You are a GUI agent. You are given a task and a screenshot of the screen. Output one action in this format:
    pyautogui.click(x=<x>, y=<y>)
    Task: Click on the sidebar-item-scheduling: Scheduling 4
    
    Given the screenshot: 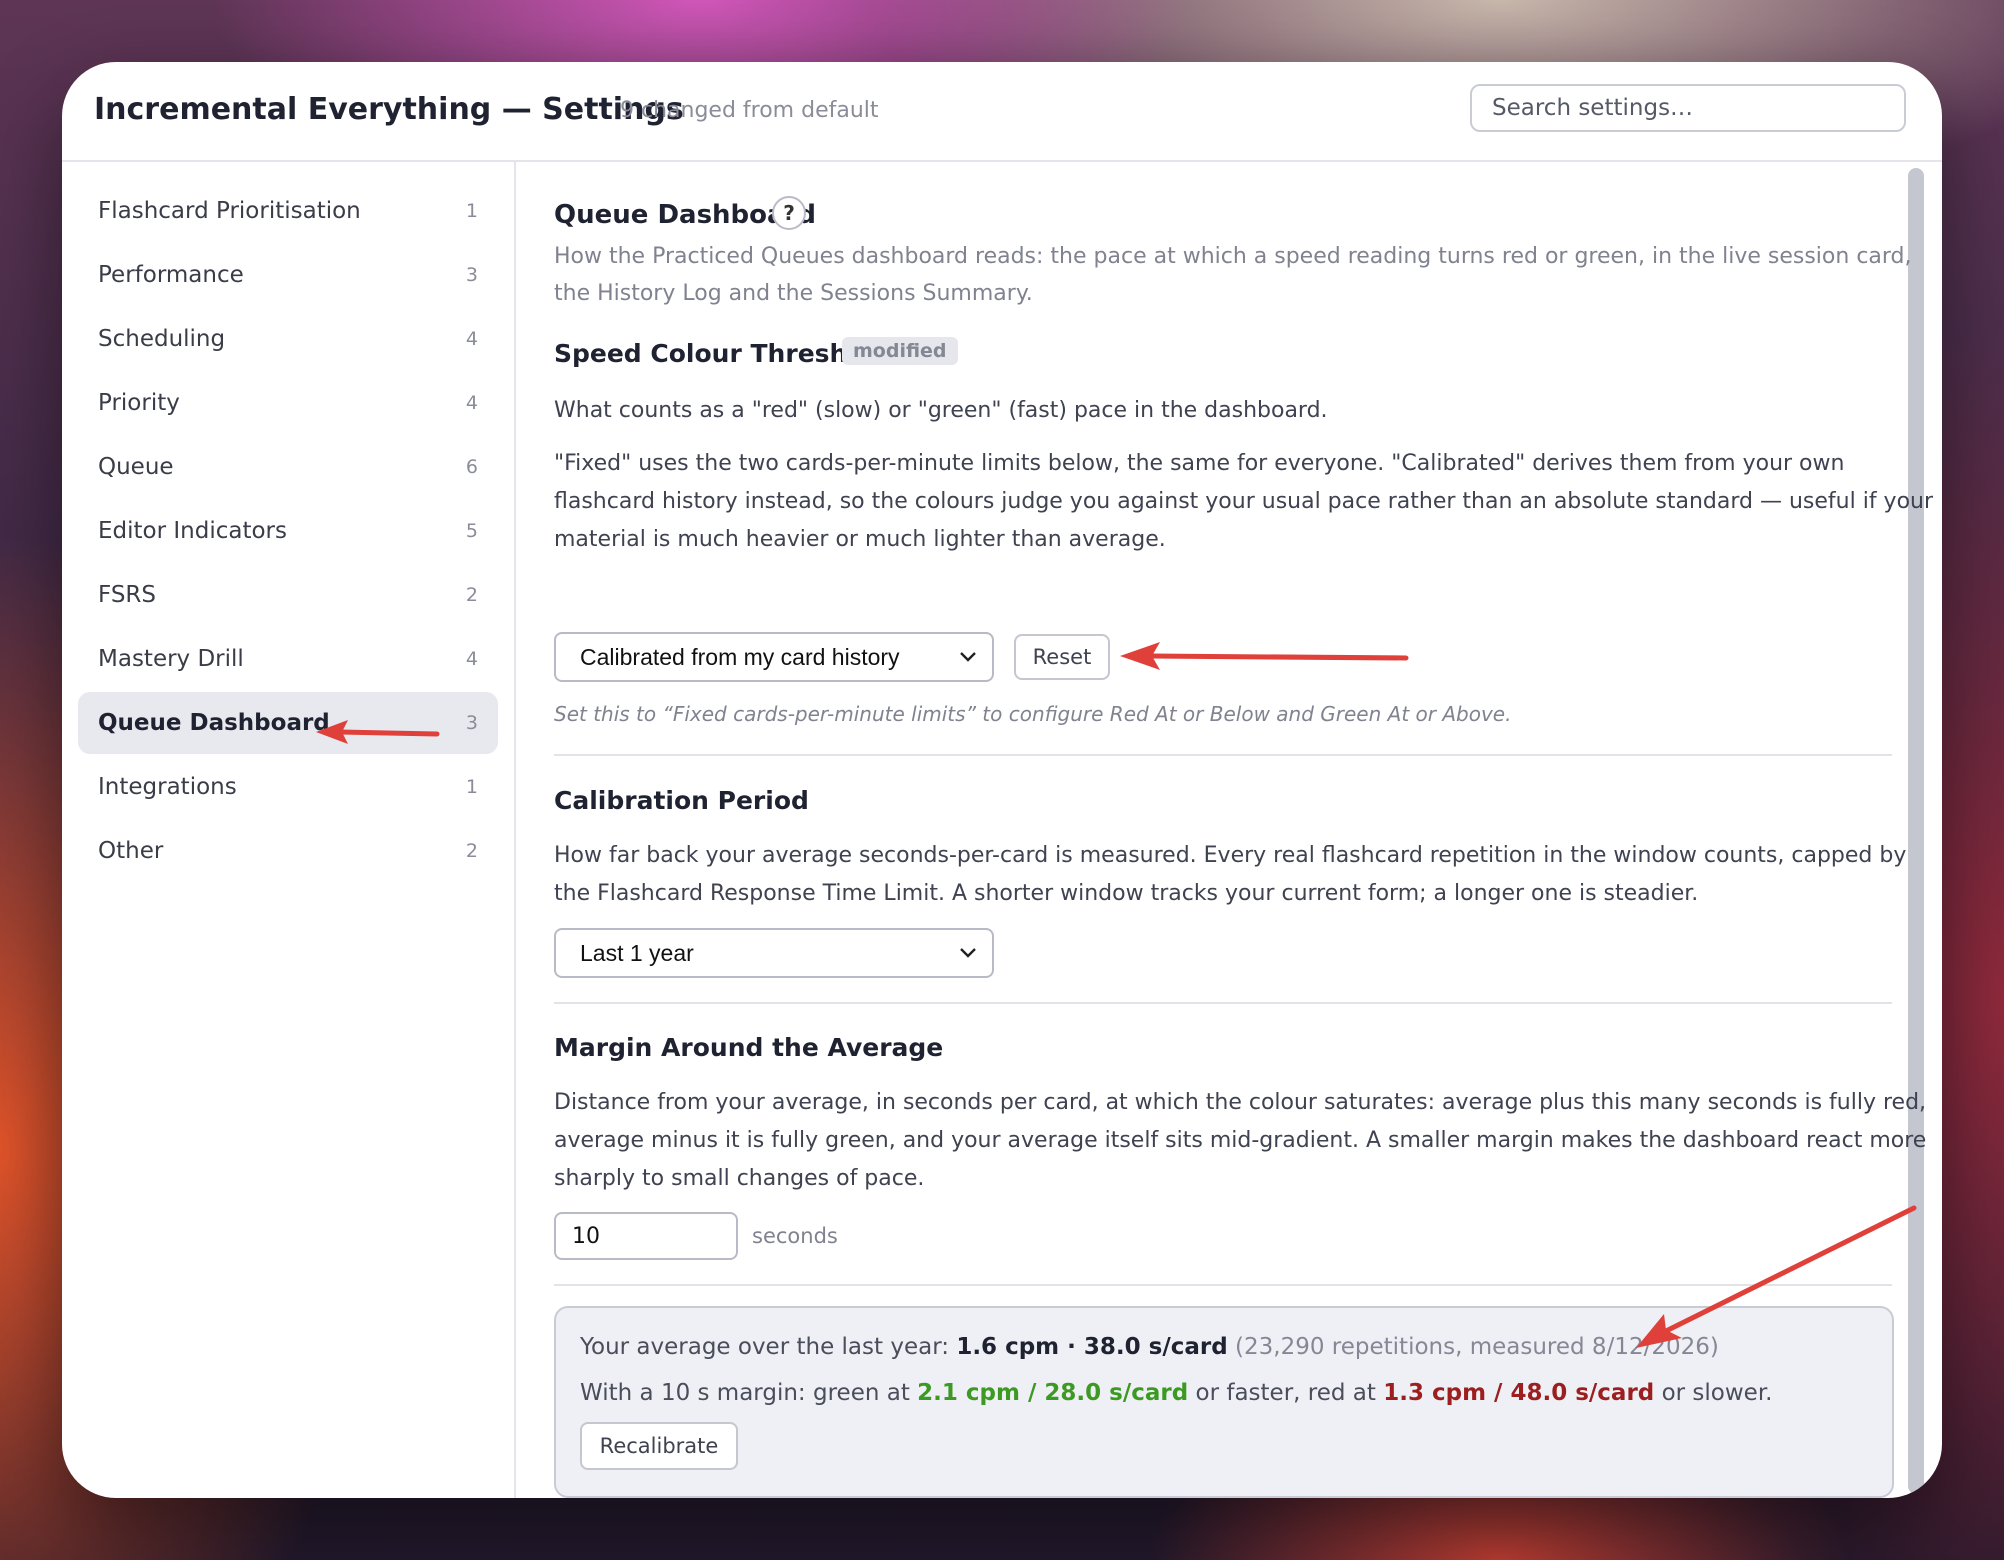 What is the action you would take?
    pyautogui.click(x=288, y=339)
    